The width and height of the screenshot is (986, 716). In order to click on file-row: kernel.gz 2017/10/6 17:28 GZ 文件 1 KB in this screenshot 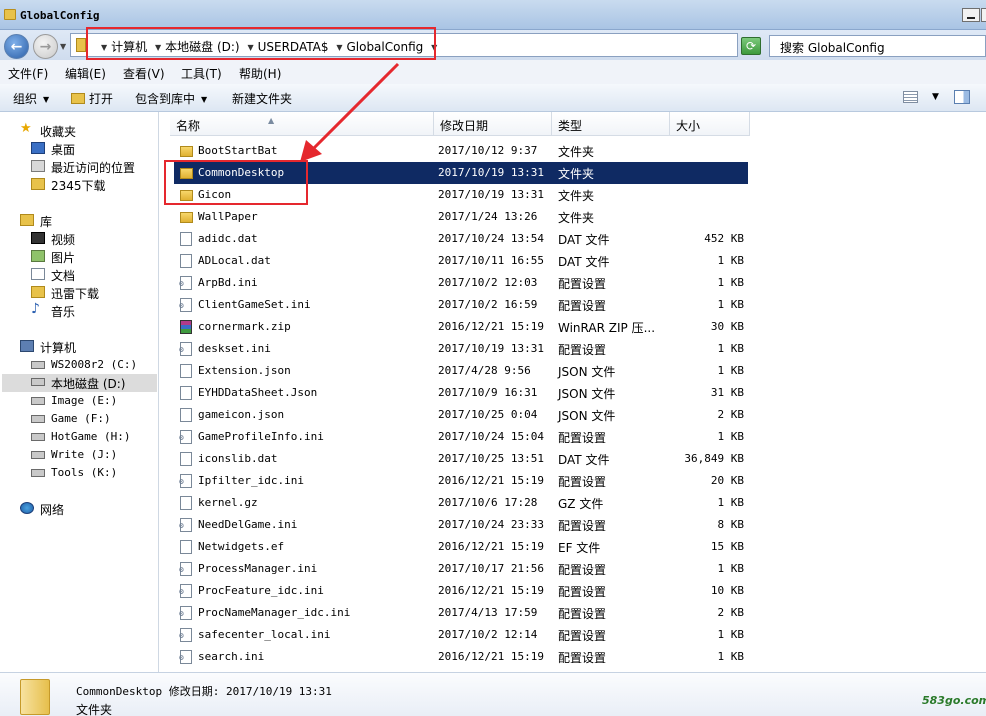, I will do `click(461, 503)`.